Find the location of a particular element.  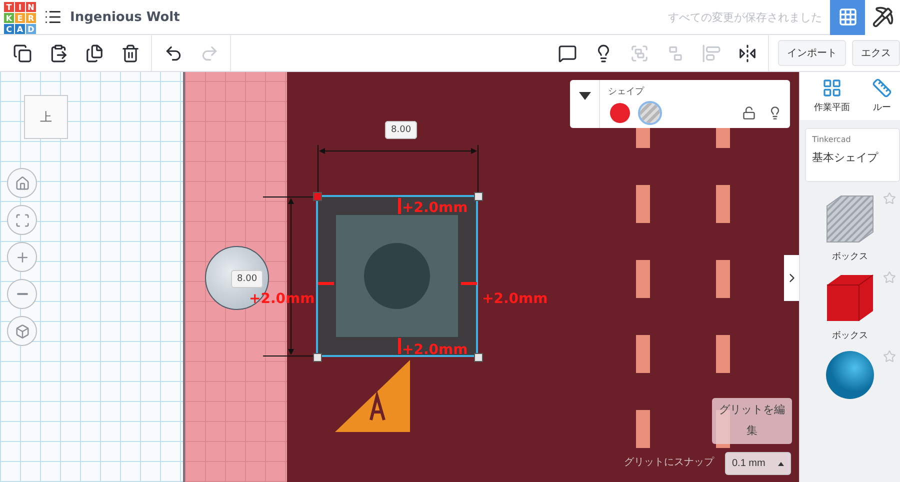

duplicate-icon is located at coordinates (94, 53).